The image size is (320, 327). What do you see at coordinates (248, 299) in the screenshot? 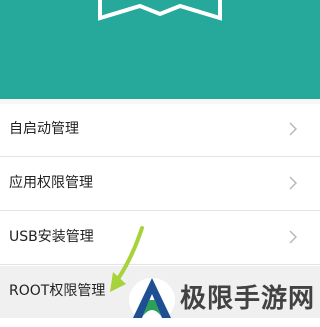
I see `watermark-text: 极限手游网` at bounding box center [248, 299].